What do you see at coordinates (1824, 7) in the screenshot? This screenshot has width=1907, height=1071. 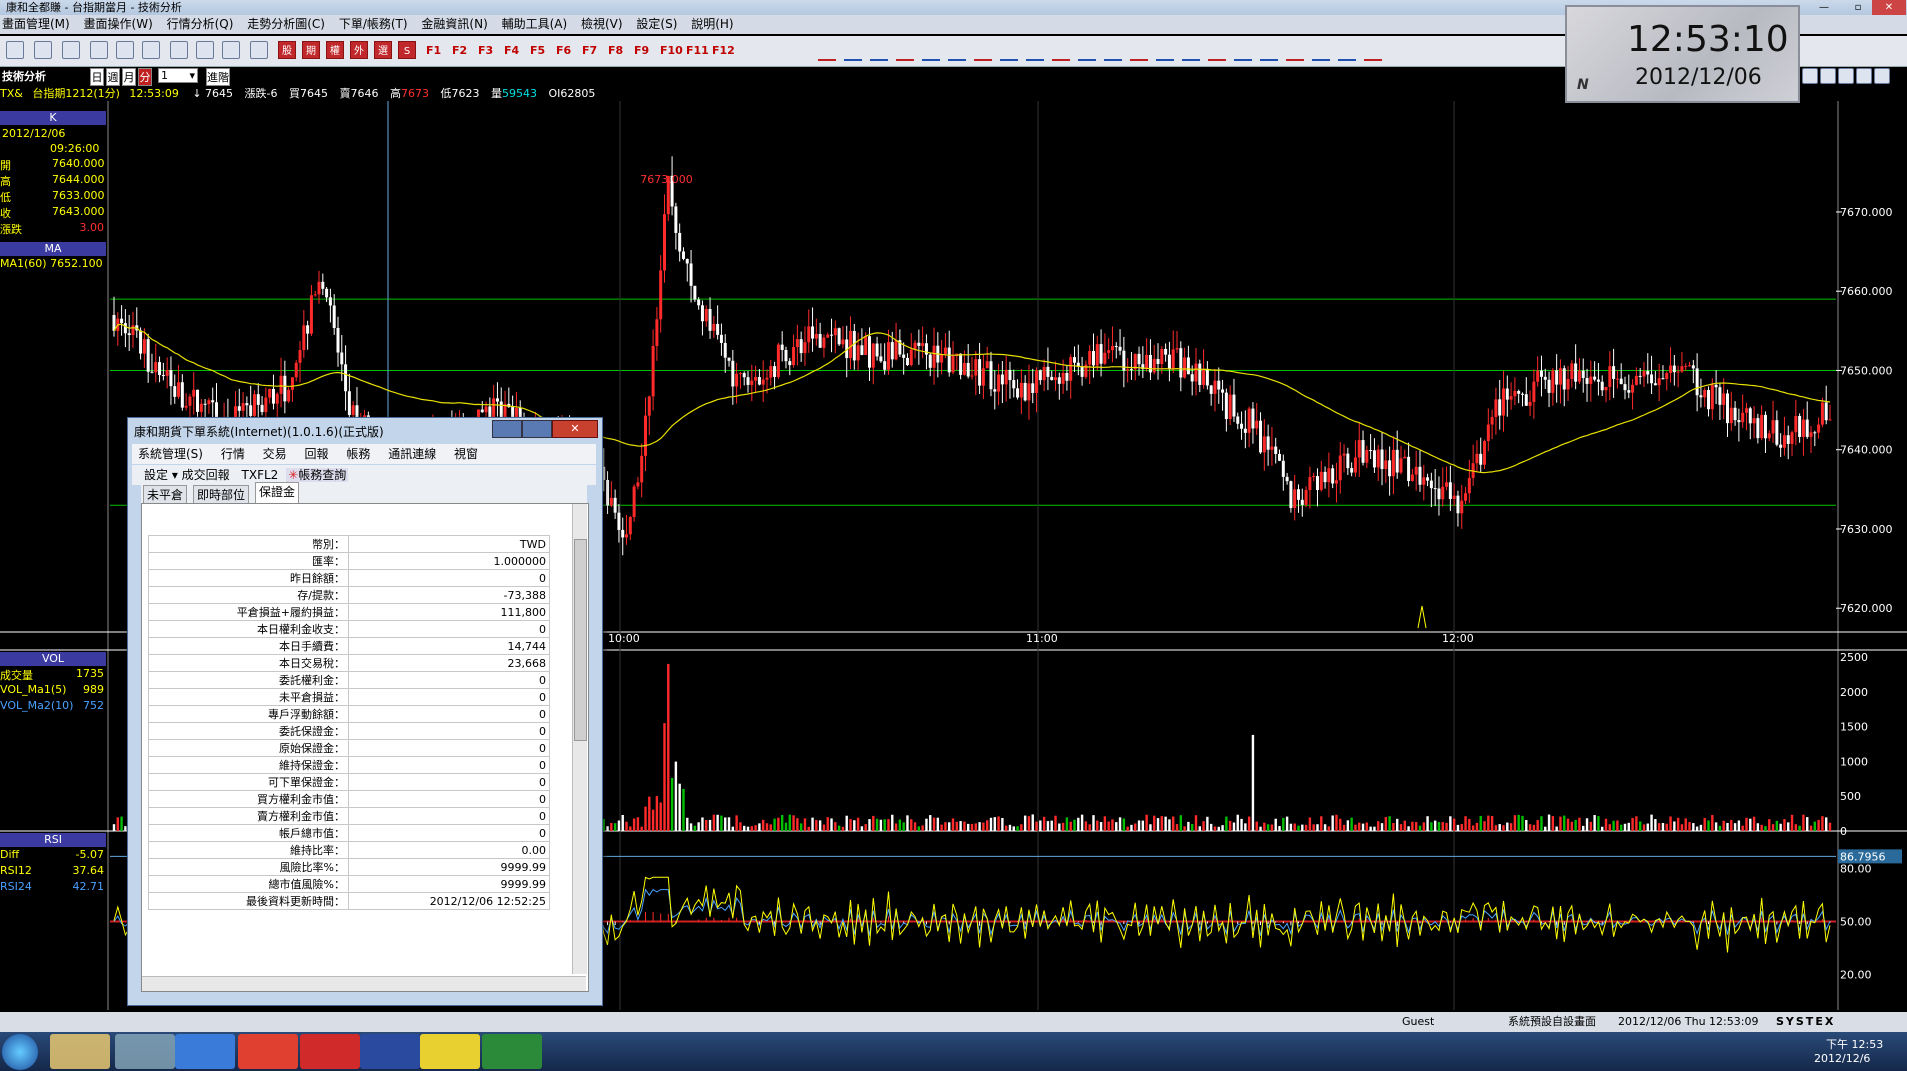 I see `minimize-button: —` at bounding box center [1824, 7].